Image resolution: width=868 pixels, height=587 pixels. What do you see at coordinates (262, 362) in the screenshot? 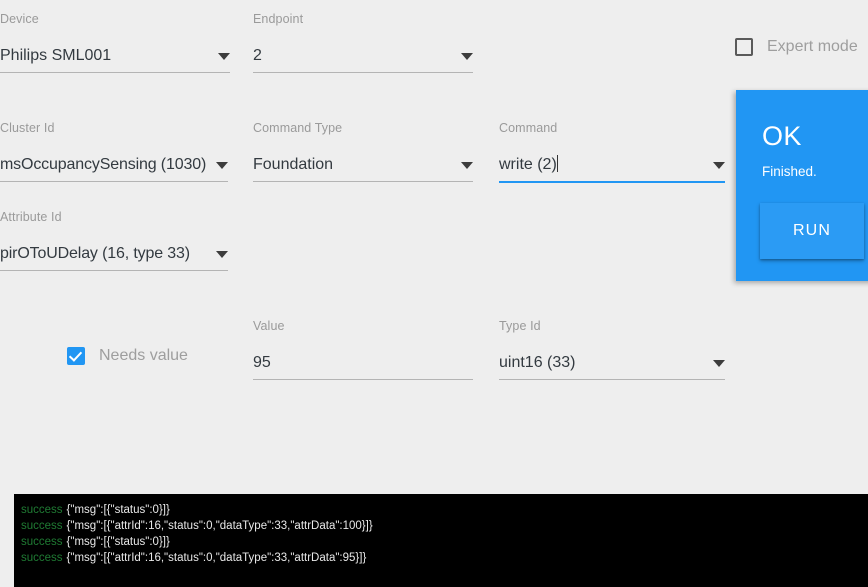
I see `value-input-text: 95` at bounding box center [262, 362].